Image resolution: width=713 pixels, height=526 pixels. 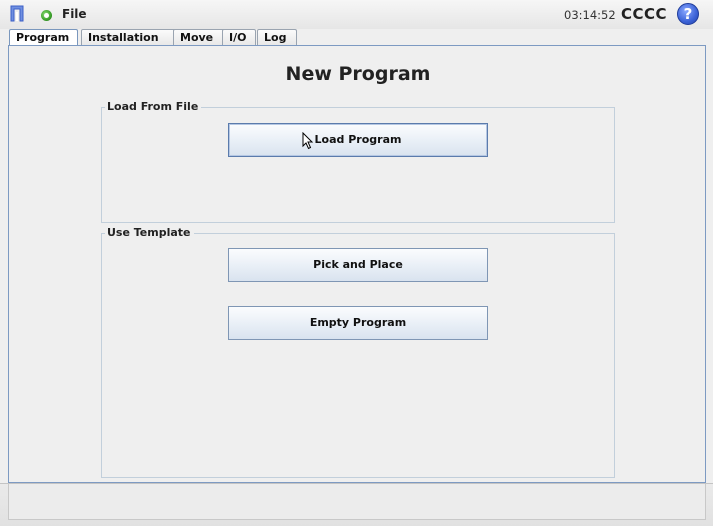 What do you see at coordinates (356, 14) in the screenshot?
I see `top-bar: File 03:14:52 CCCC ?` at bounding box center [356, 14].